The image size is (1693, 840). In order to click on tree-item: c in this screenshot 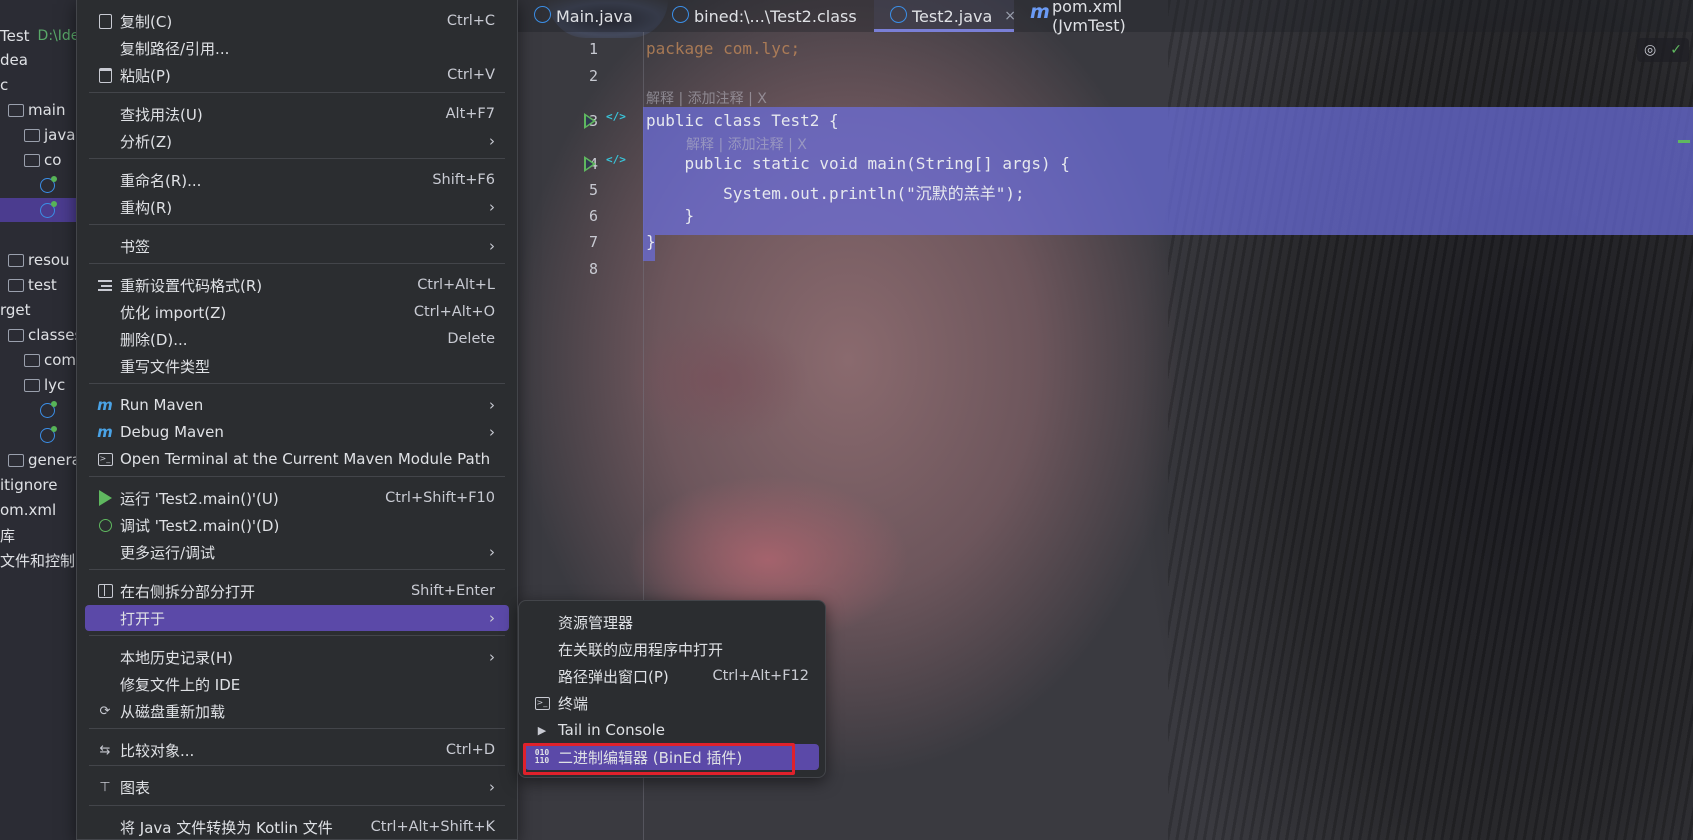, I will do `click(38, 85)`.